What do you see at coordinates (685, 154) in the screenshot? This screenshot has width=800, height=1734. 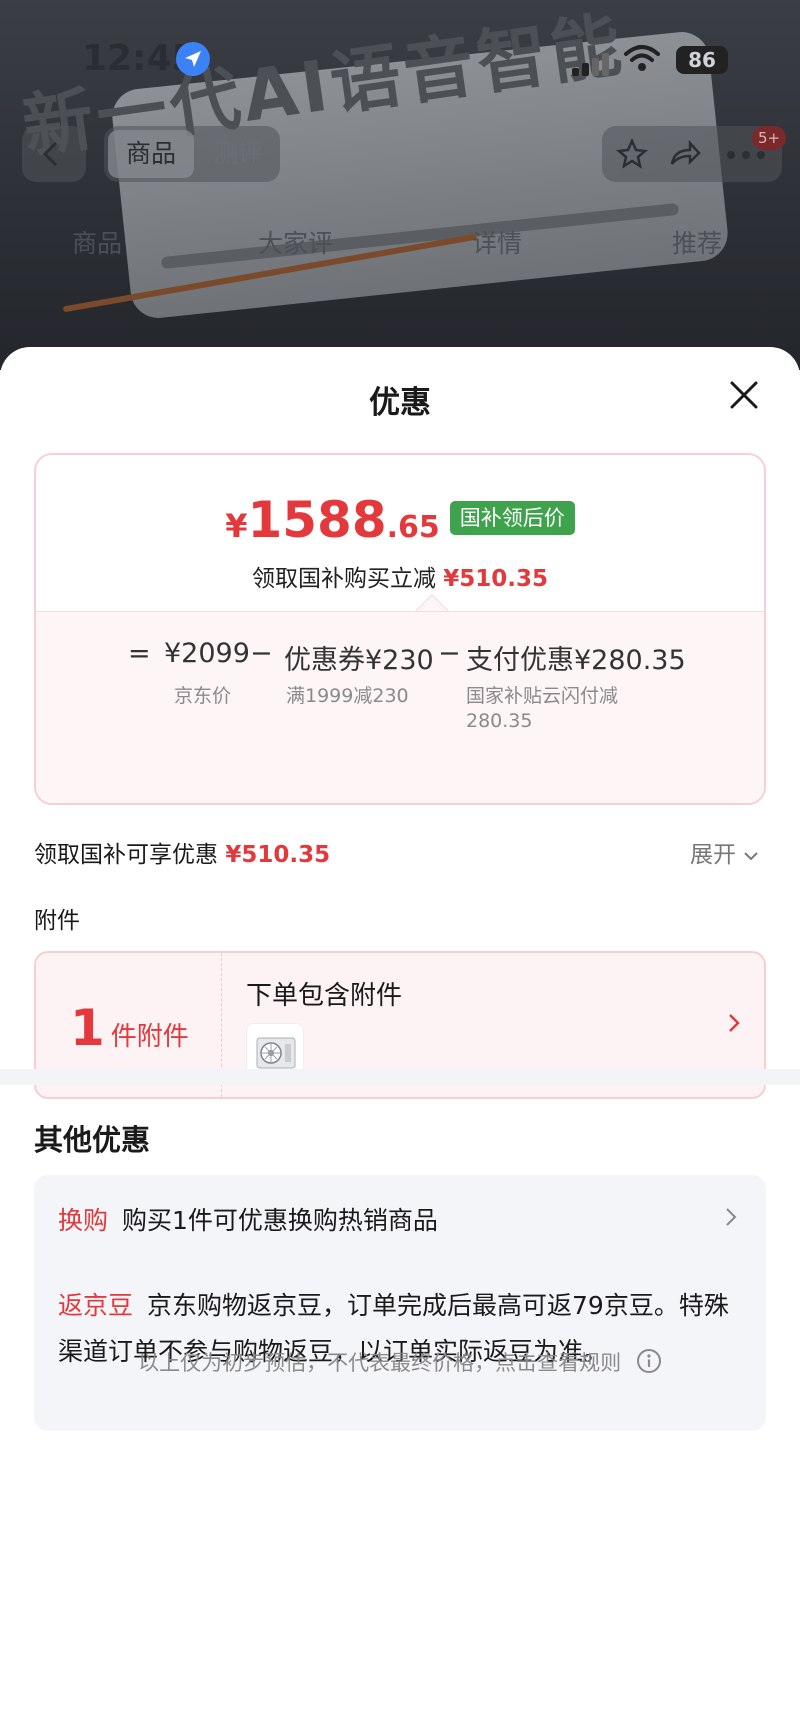 I see `share-icon` at bounding box center [685, 154].